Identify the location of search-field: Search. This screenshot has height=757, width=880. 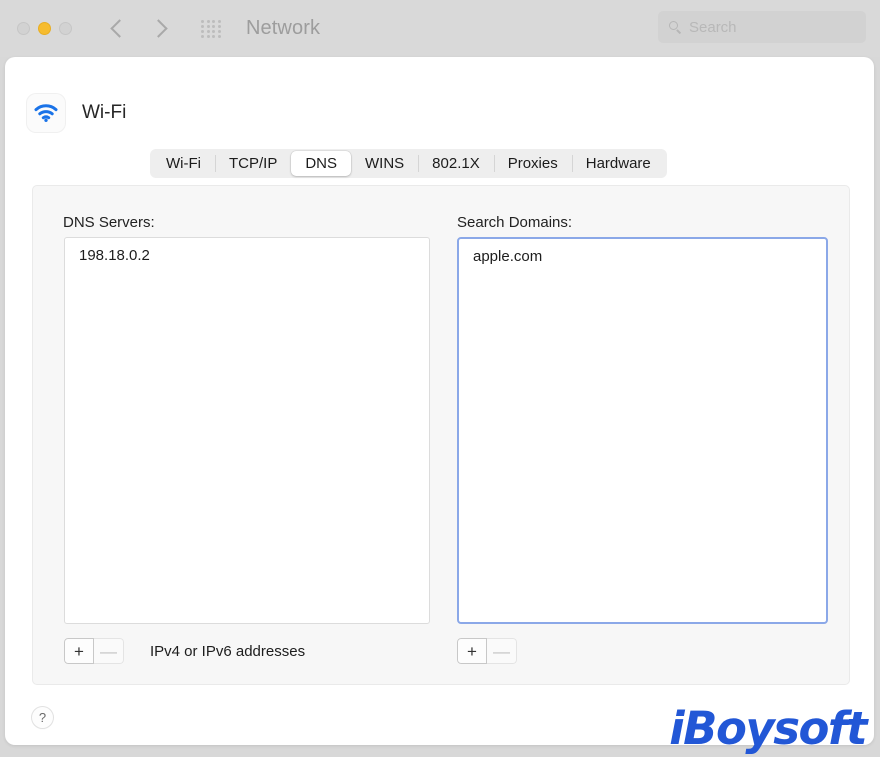
(762, 27).